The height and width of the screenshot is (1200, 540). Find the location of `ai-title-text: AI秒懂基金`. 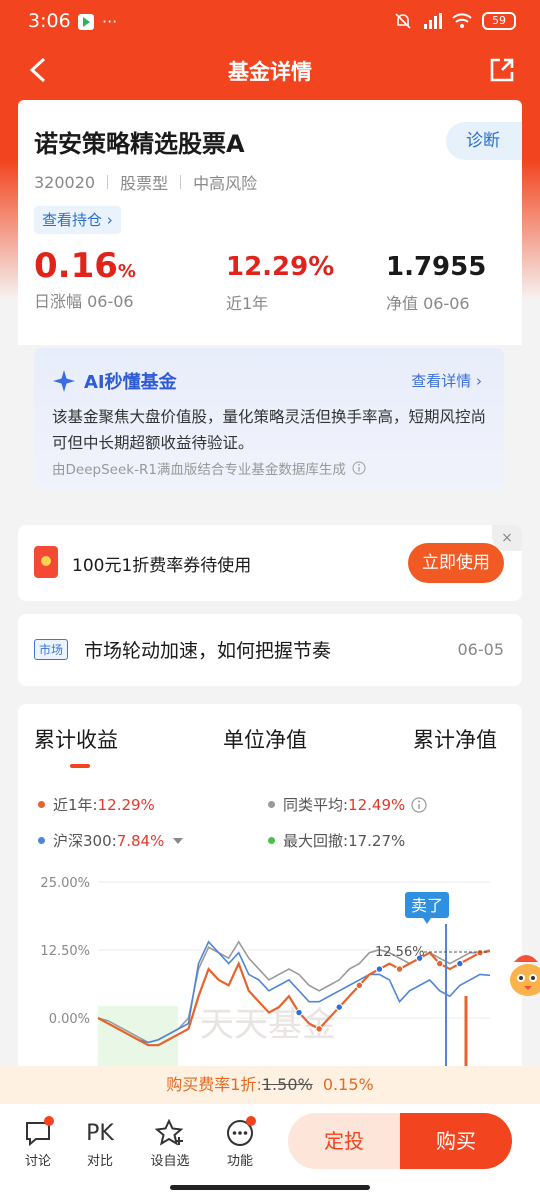

ai-title-text: AI秒懂基金 is located at coordinates (130, 382).